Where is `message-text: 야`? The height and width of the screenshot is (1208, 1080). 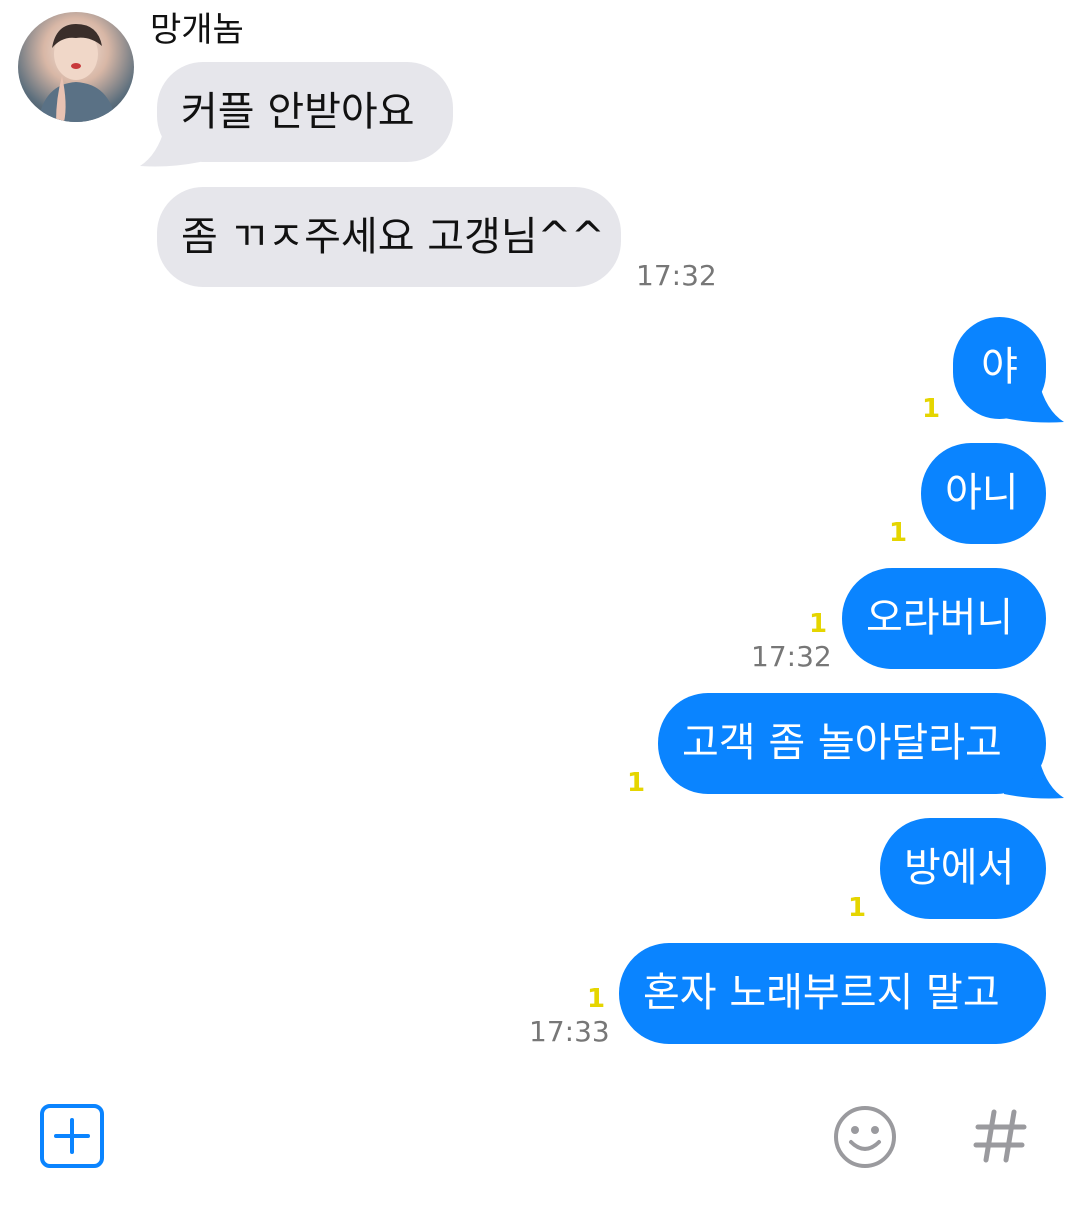 message-text: 야 is located at coordinates (999, 367).